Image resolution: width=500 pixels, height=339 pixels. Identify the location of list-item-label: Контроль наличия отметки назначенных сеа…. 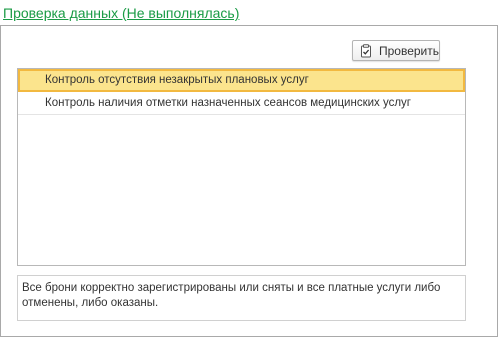
(228, 103).